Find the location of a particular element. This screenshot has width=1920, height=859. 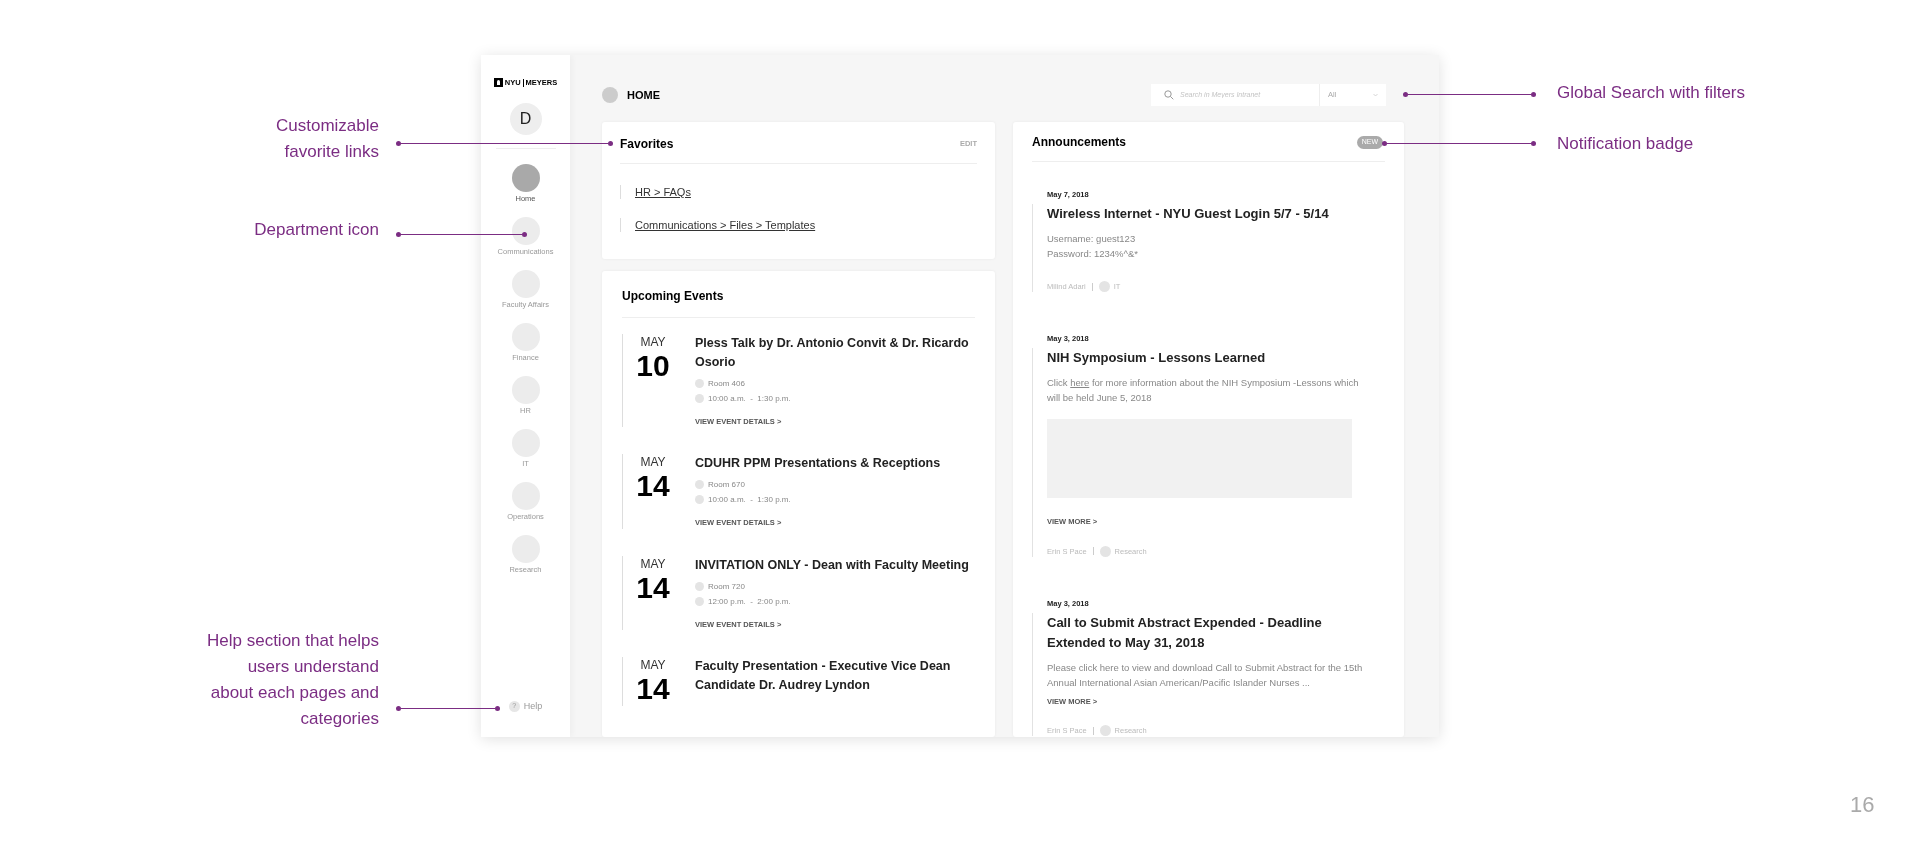

announcement-text: Password: 1234%^&* is located at coordinates (1093, 254).